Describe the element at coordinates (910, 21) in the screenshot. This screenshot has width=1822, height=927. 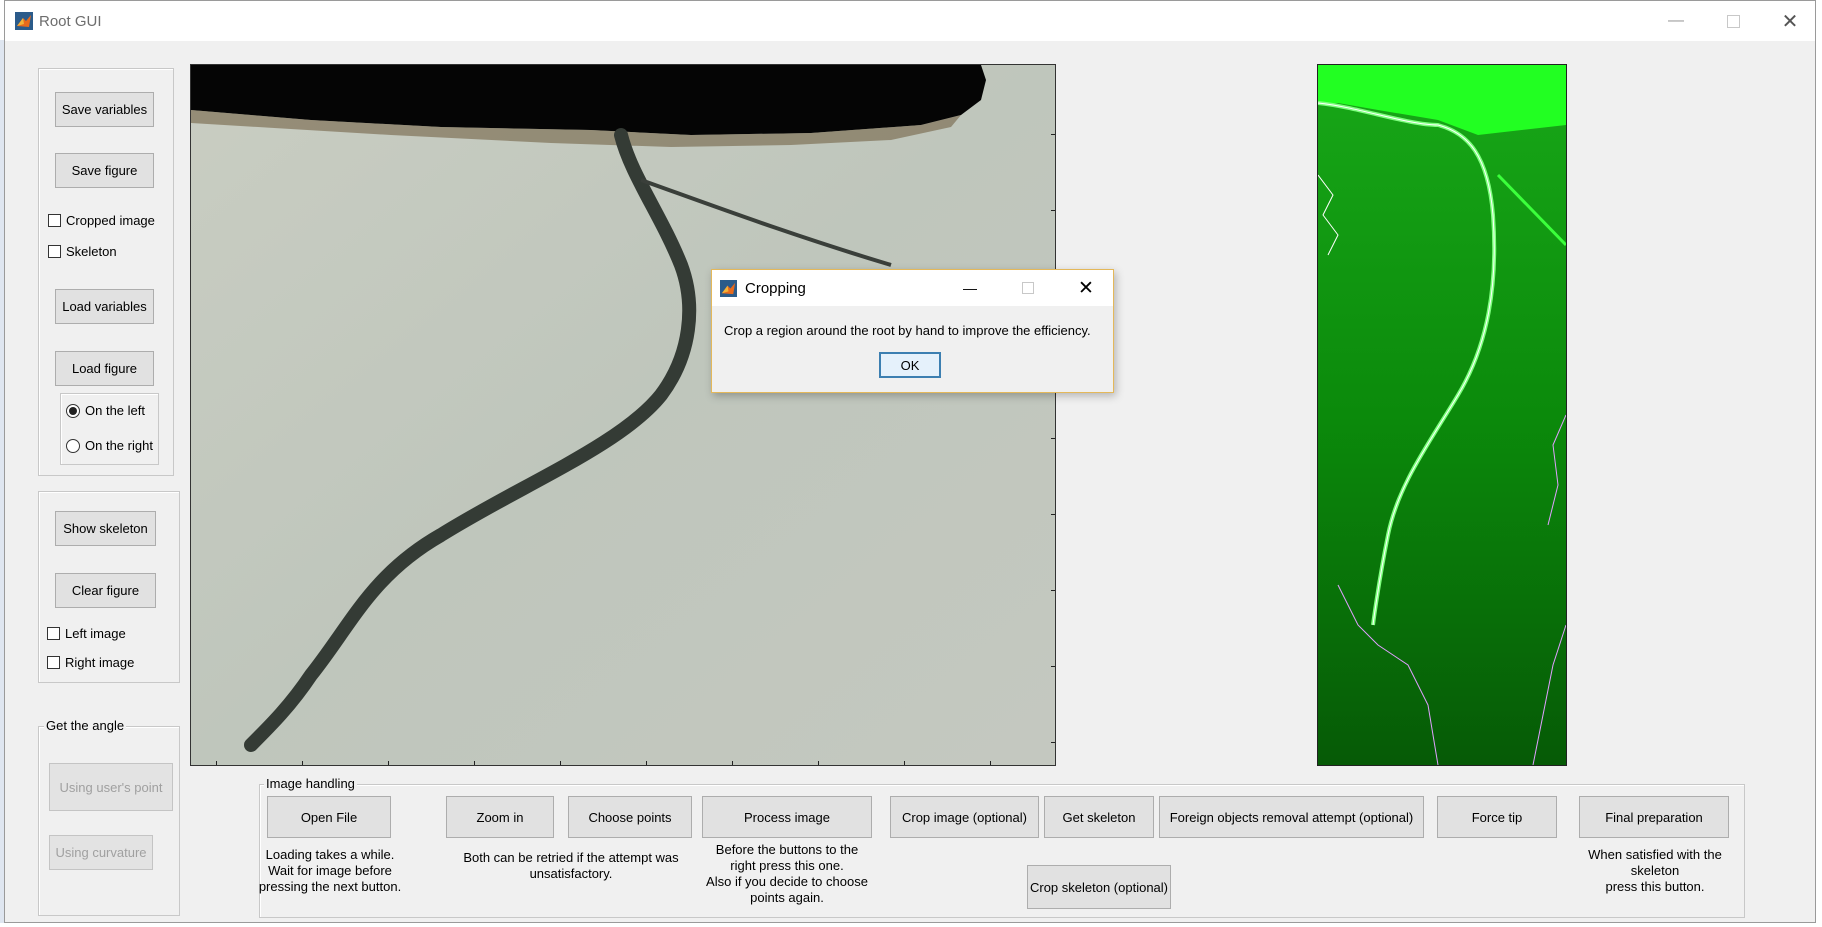
I see `title-bar: Root GUI — ✕` at that location.